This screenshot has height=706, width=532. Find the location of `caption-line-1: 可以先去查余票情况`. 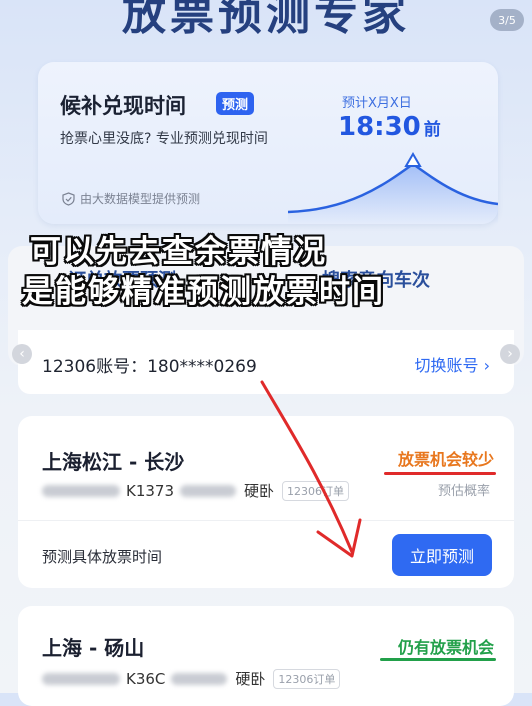

caption-line-1: 可以先去查余票情况 is located at coordinates (178, 252).